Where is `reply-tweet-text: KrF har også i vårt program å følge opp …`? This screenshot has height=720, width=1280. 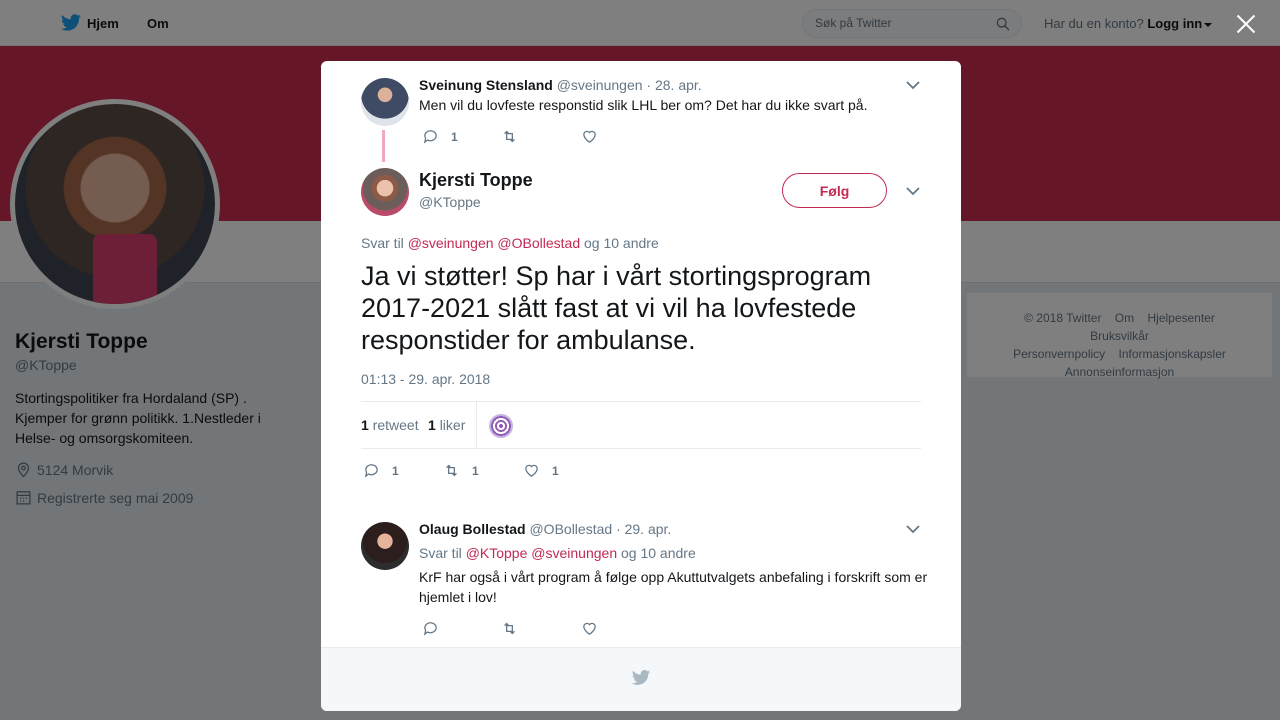 reply-tweet-text: KrF har også i vårt program å følge opp … is located at coordinates (673, 587).